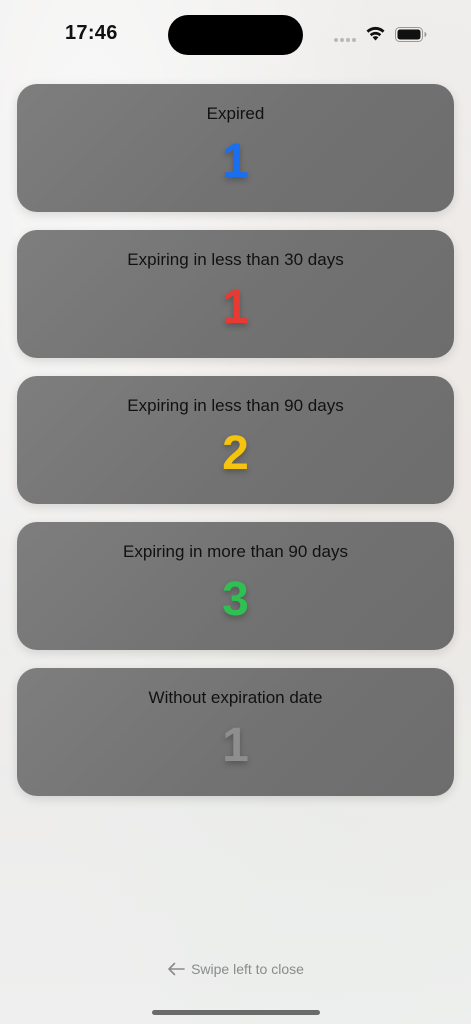 This screenshot has height=1024, width=471. I want to click on card-count: 3, so click(235, 599).